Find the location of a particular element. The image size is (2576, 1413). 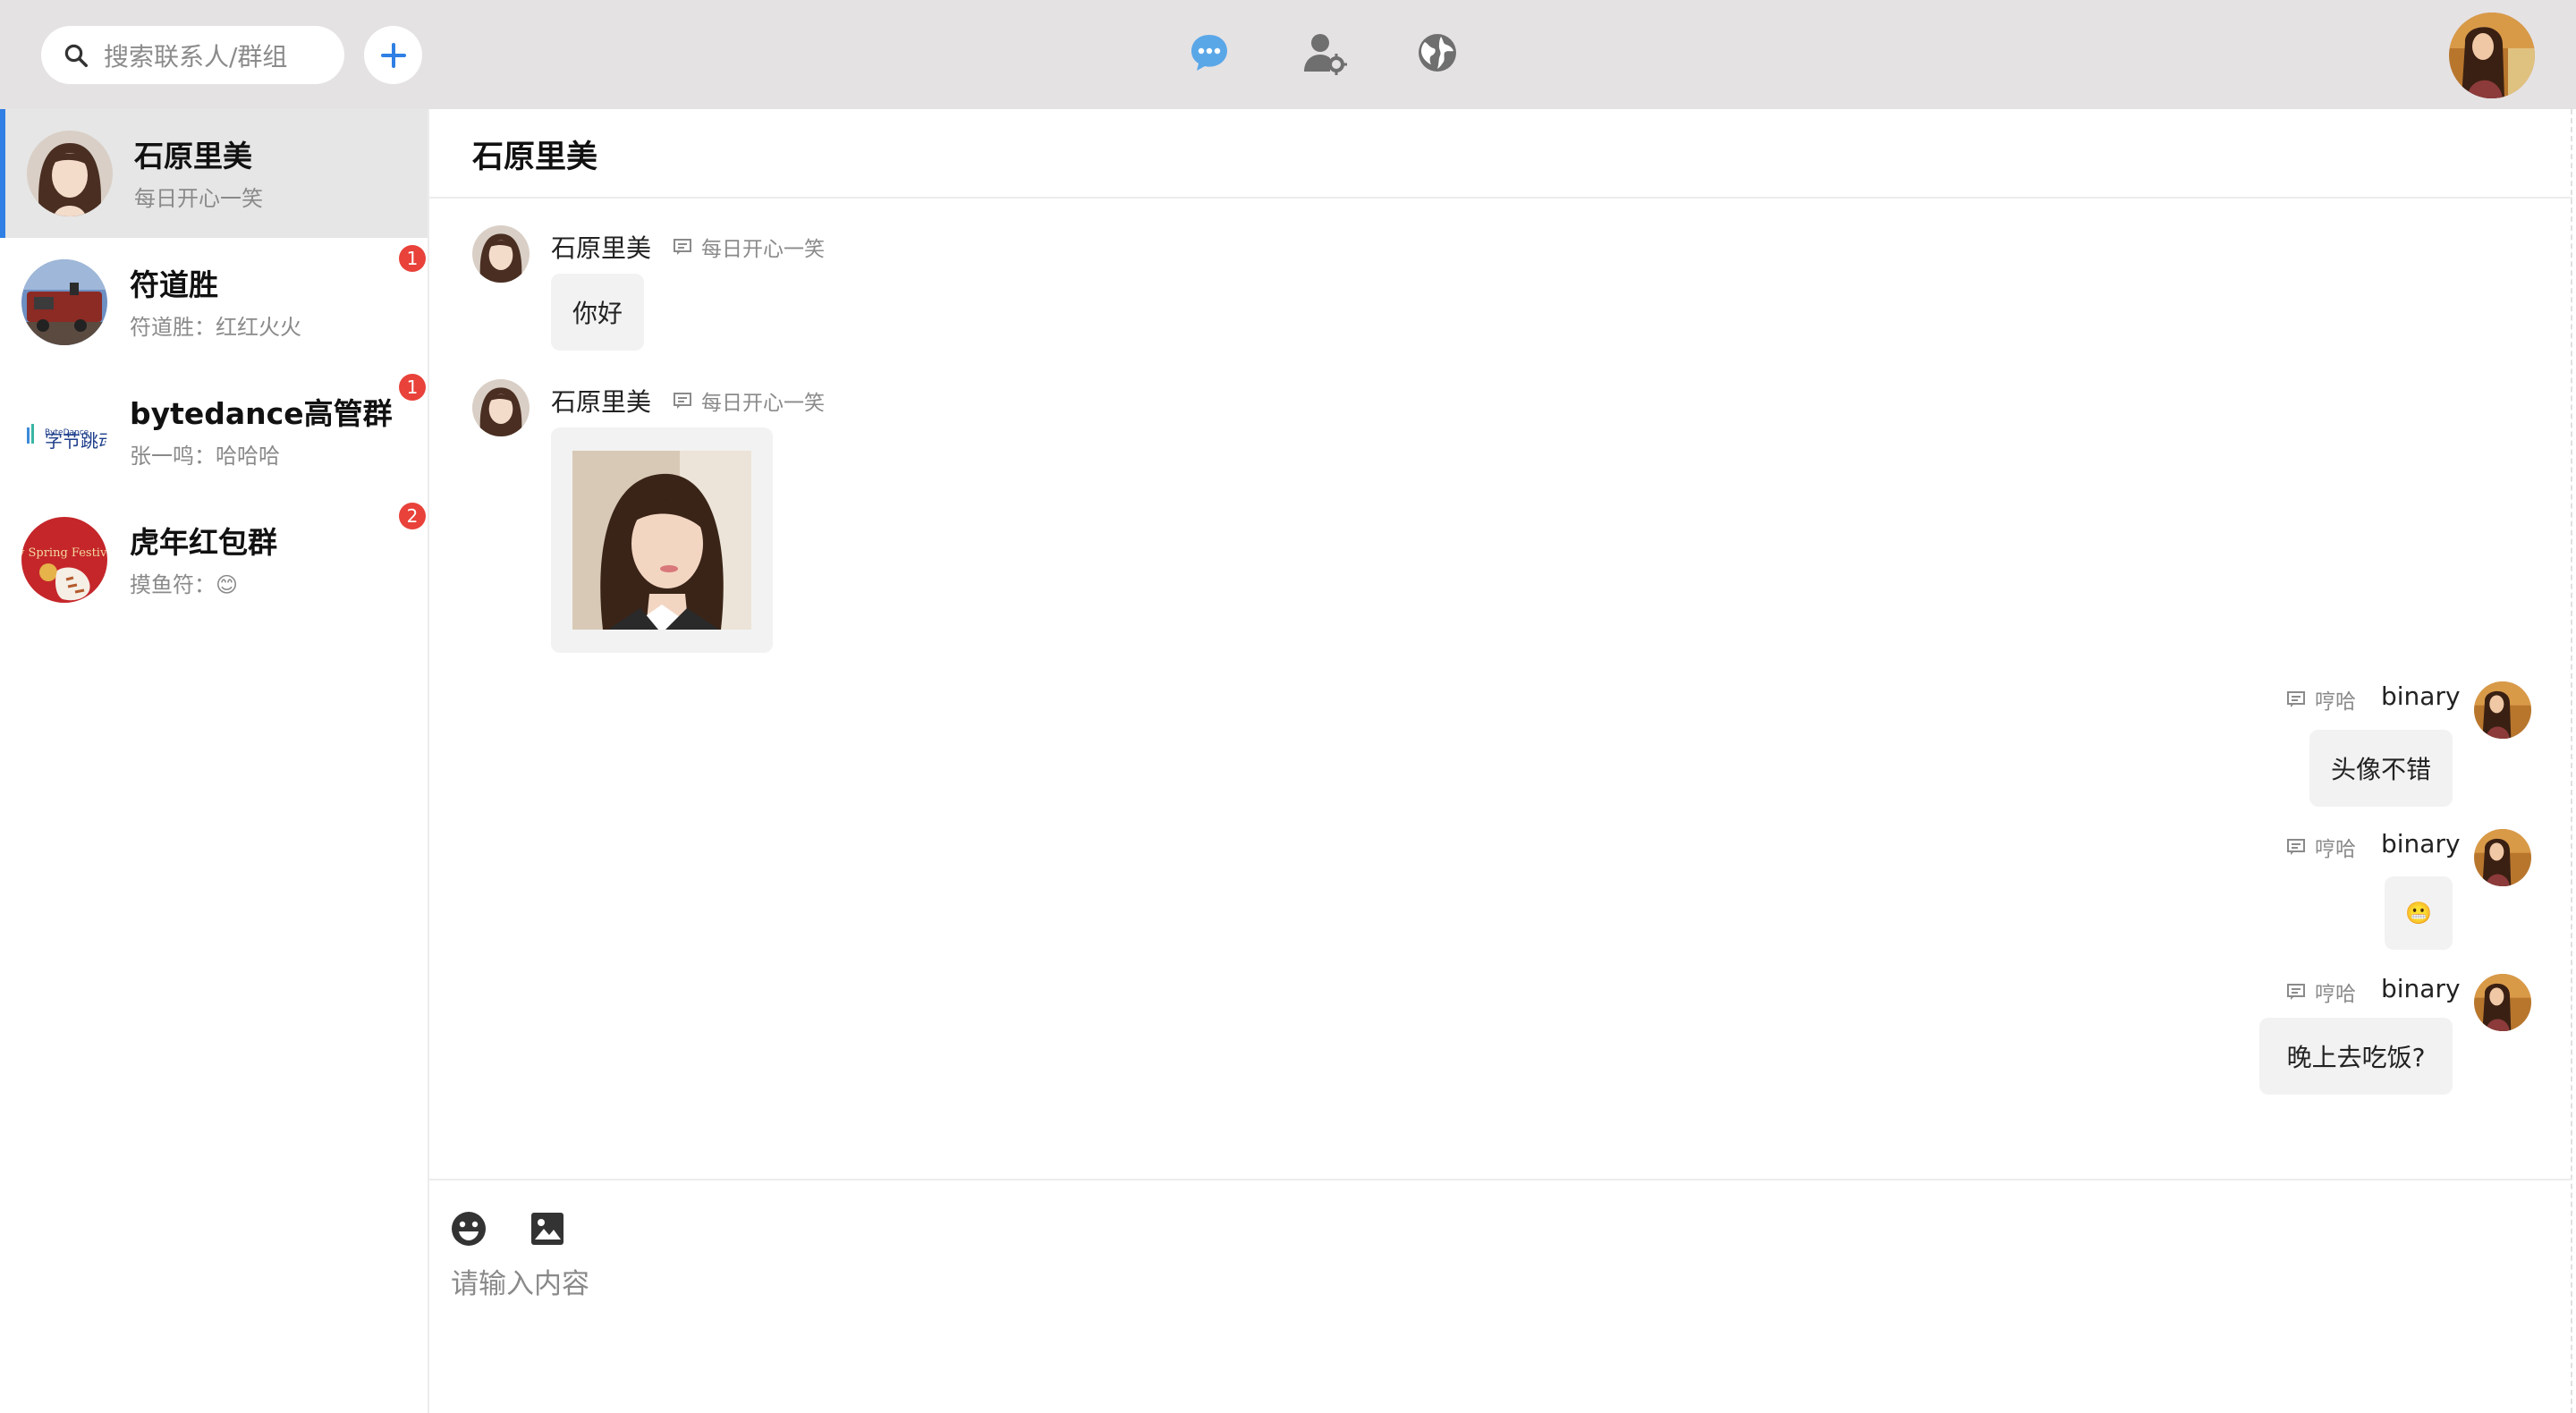

chat-header: 石原里美 is located at coordinates (1500, 154).